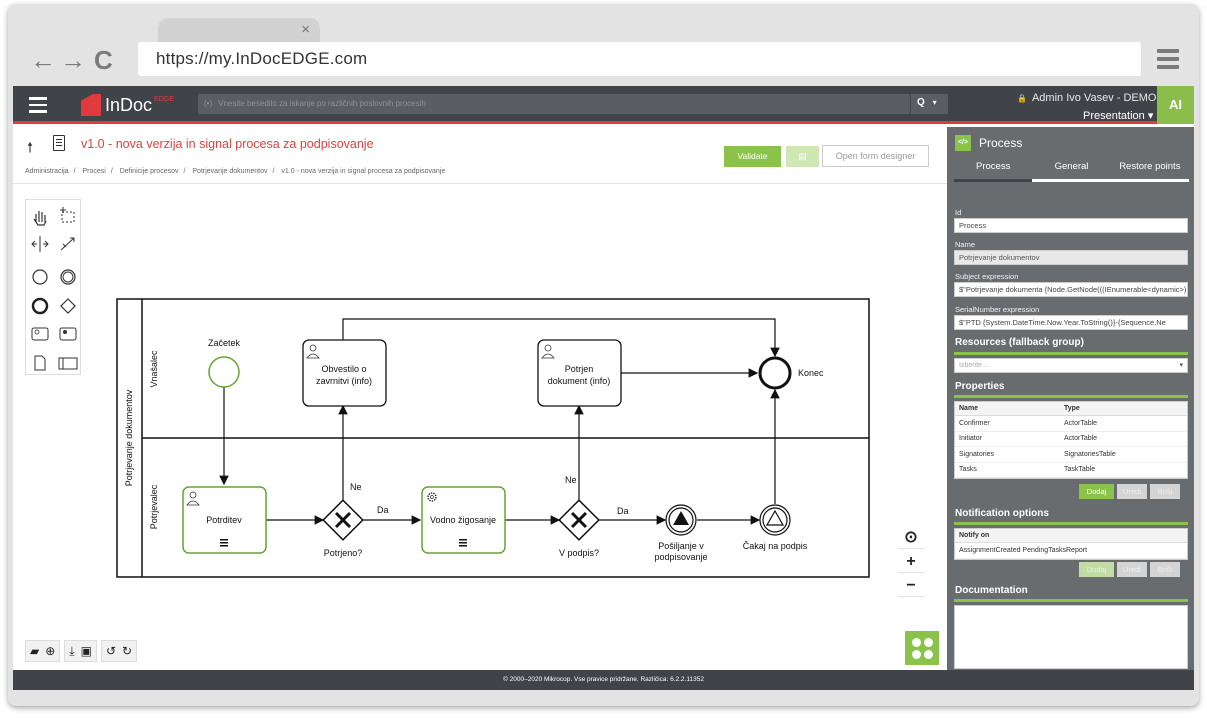 The height and width of the screenshot is (718, 1207). Describe the element at coordinates (1019, 342) in the screenshot. I see `resources-title: Resources (fallback group)` at that location.